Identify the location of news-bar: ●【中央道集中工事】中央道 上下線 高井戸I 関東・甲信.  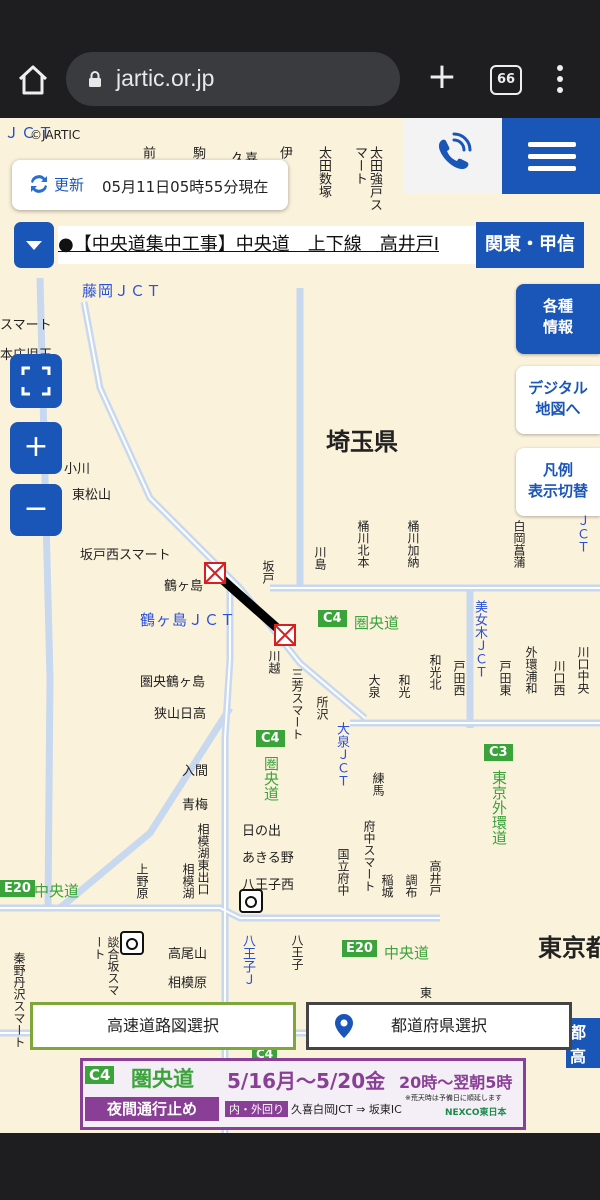
(299, 245).